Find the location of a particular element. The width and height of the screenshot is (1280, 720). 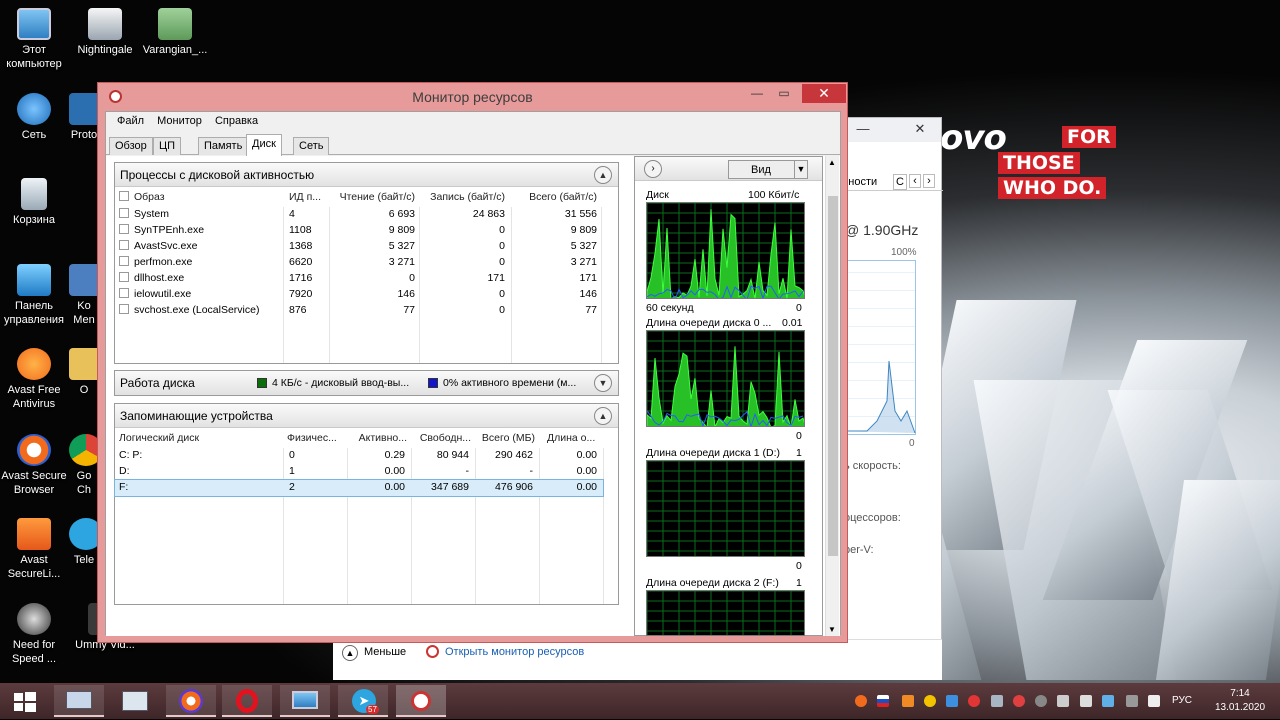

table-row: D: 1 0.00 - - 0.00 is located at coordinates (366, 472).